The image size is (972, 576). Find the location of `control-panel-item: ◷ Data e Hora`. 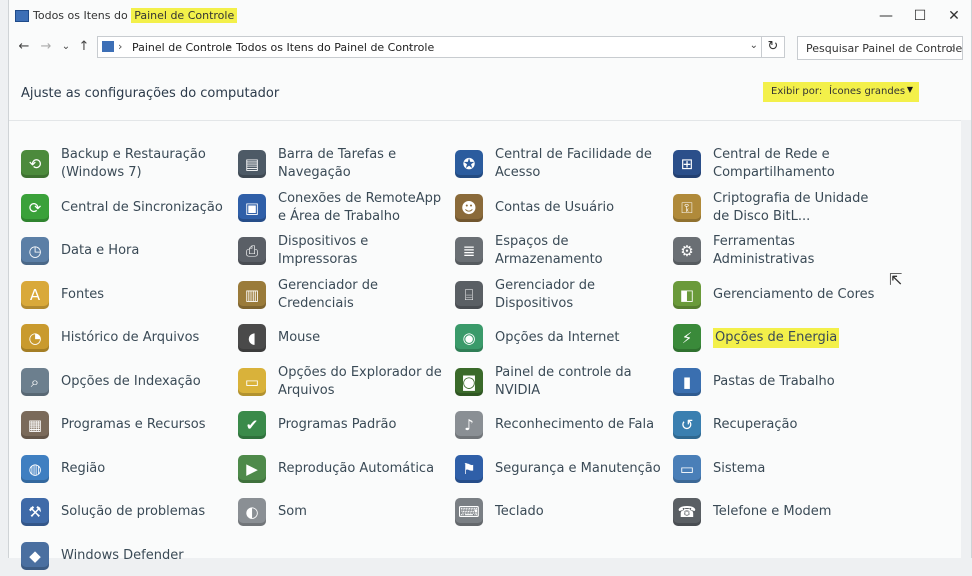

control-panel-item: ◷ Data e Hora is located at coordinates (126, 251).